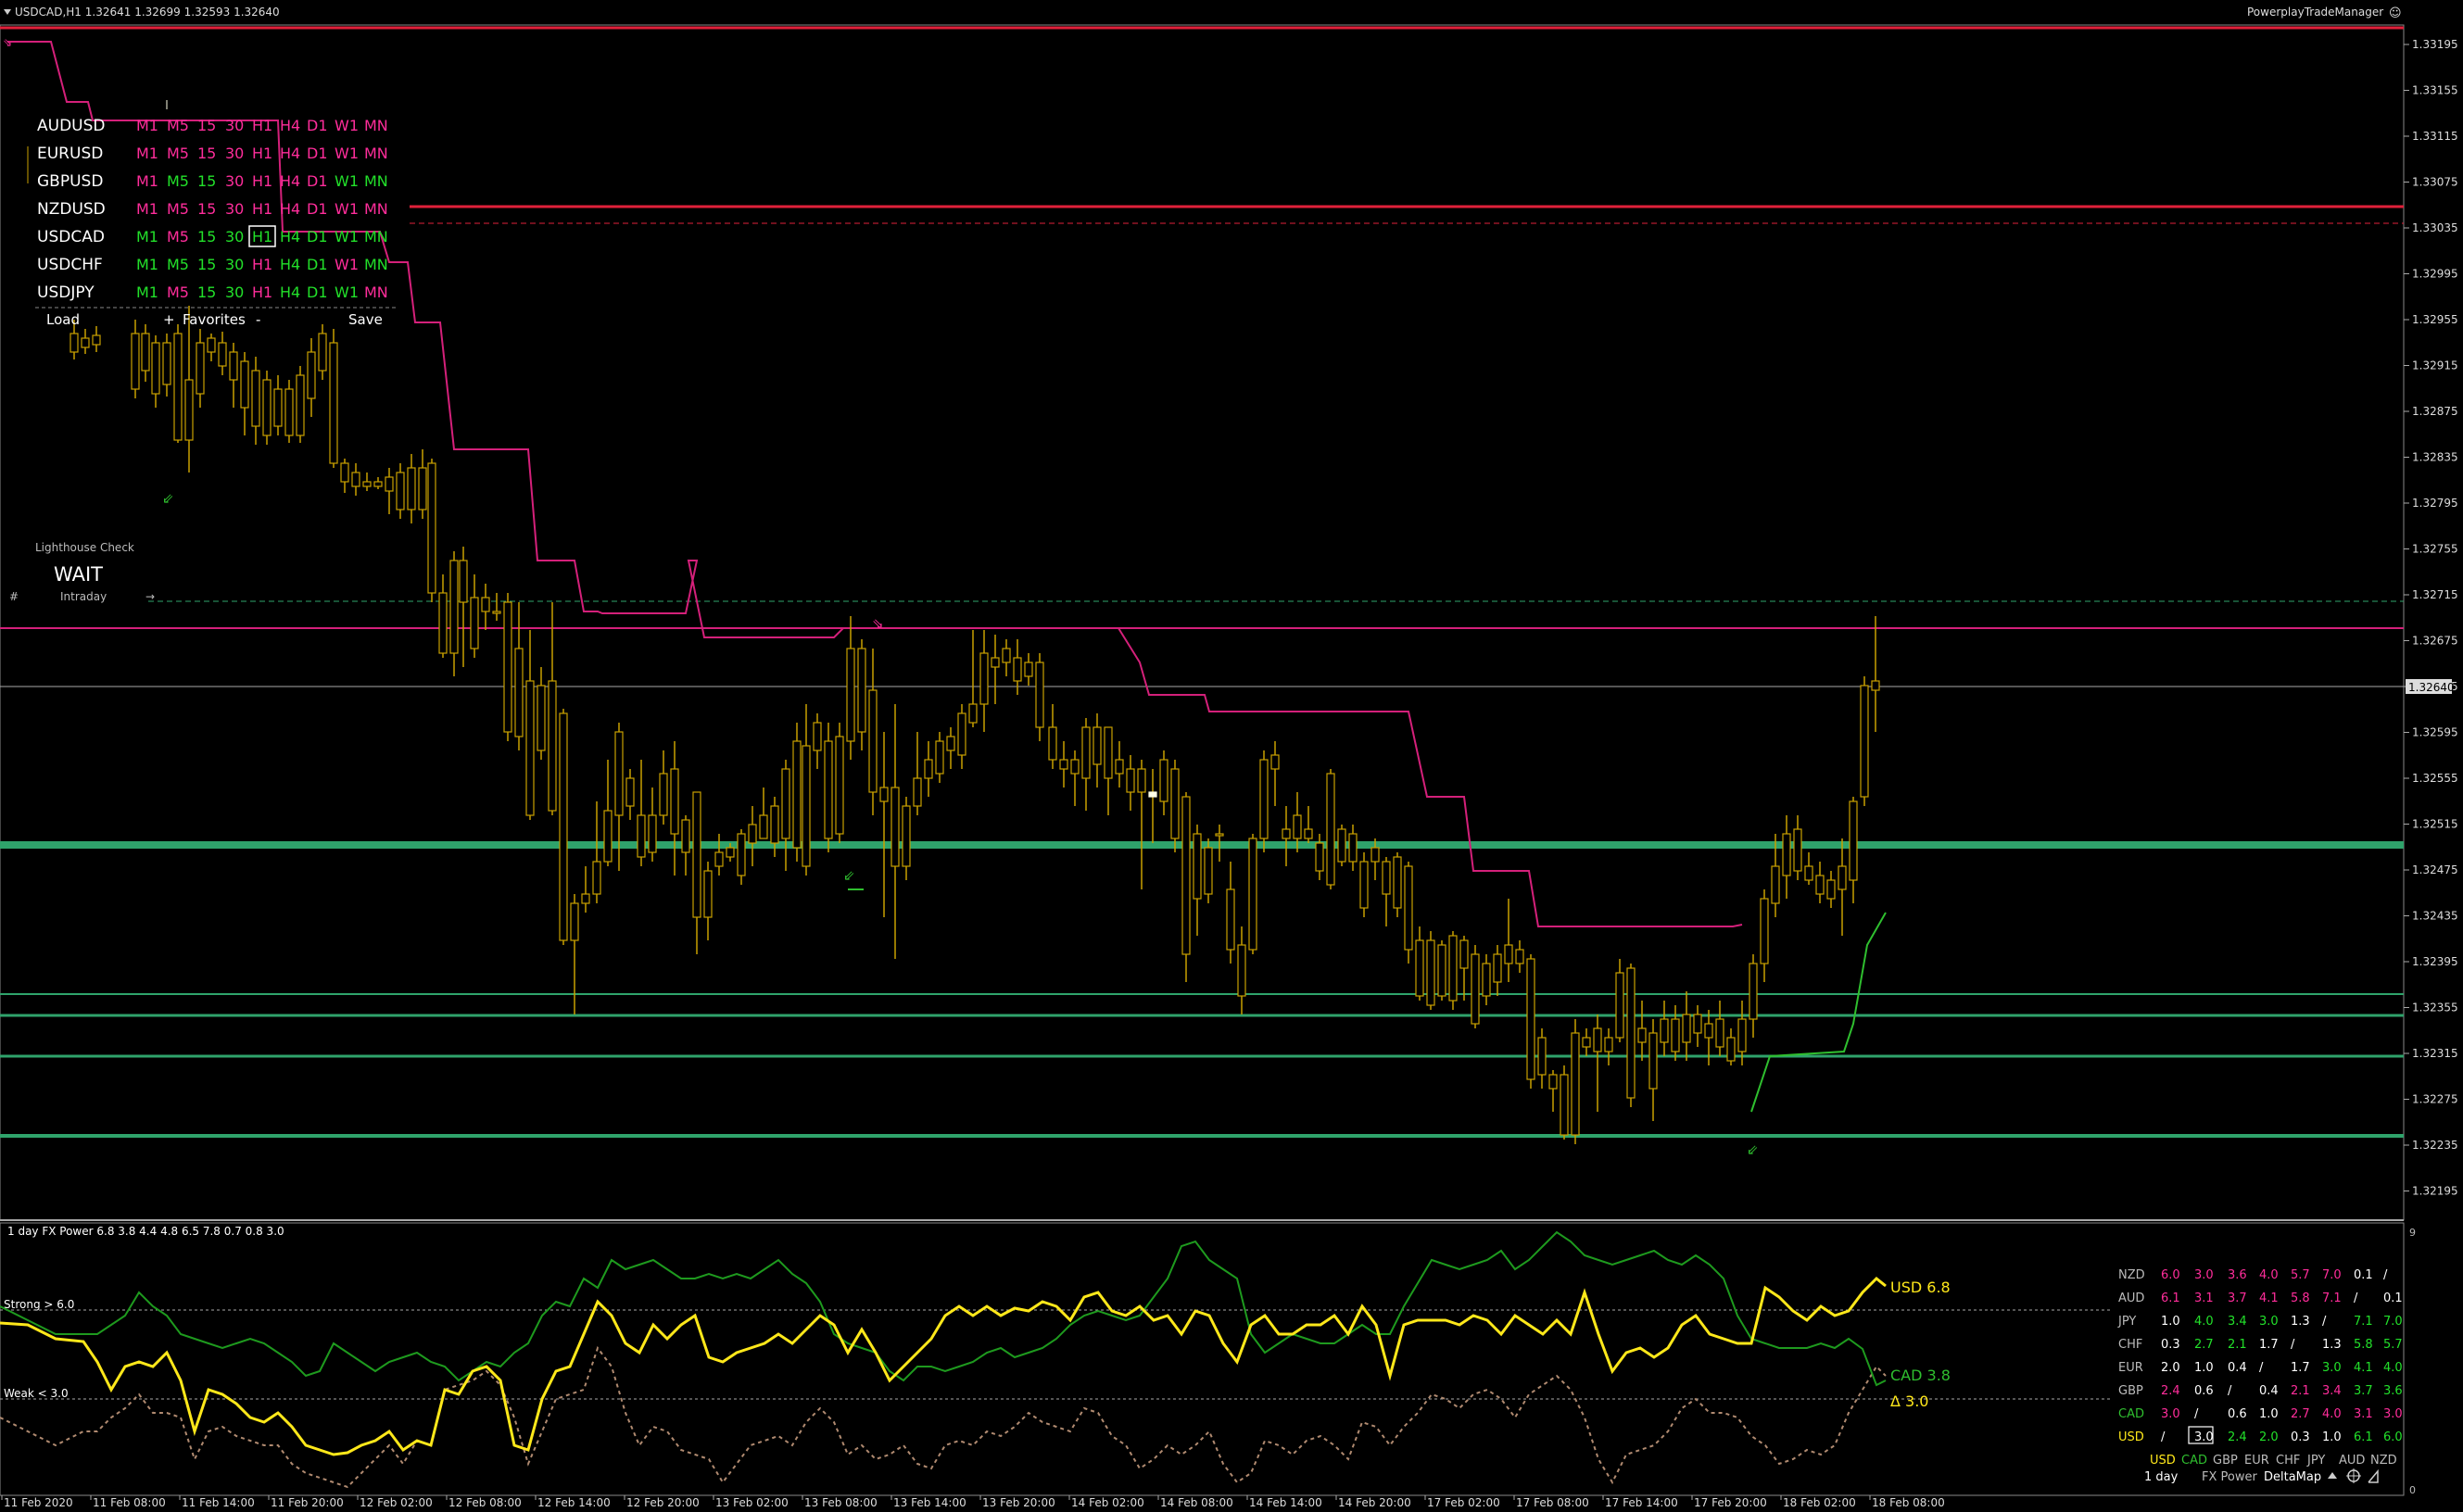  Describe the element at coordinates (7, 12) in the screenshot. I see `chart-menu-icon` at that location.